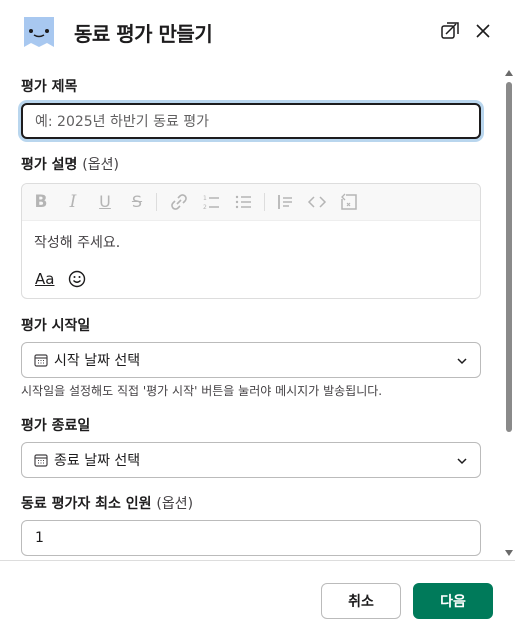  I want to click on modal-title: 동료 평가 만들기, so click(143, 34).